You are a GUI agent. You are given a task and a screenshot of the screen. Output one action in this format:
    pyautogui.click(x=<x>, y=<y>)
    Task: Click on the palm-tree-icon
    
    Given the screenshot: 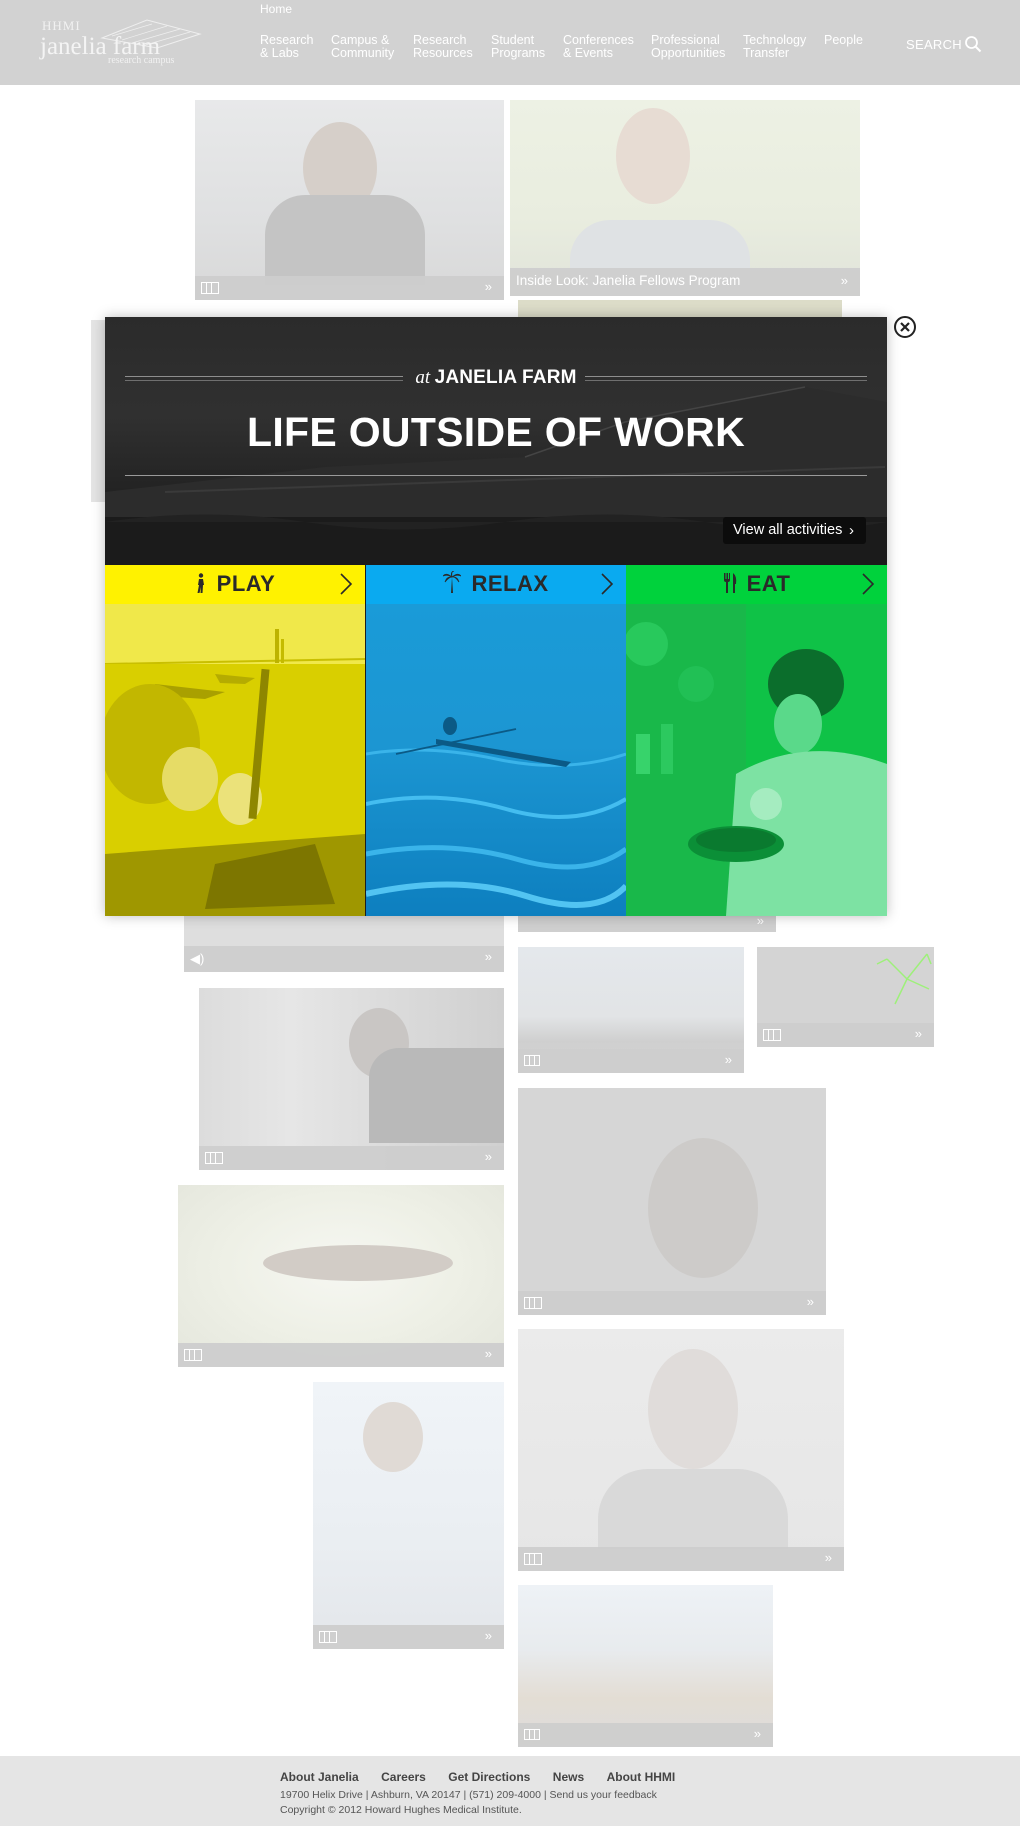 What is the action you would take?
    pyautogui.click(x=452, y=582)
    